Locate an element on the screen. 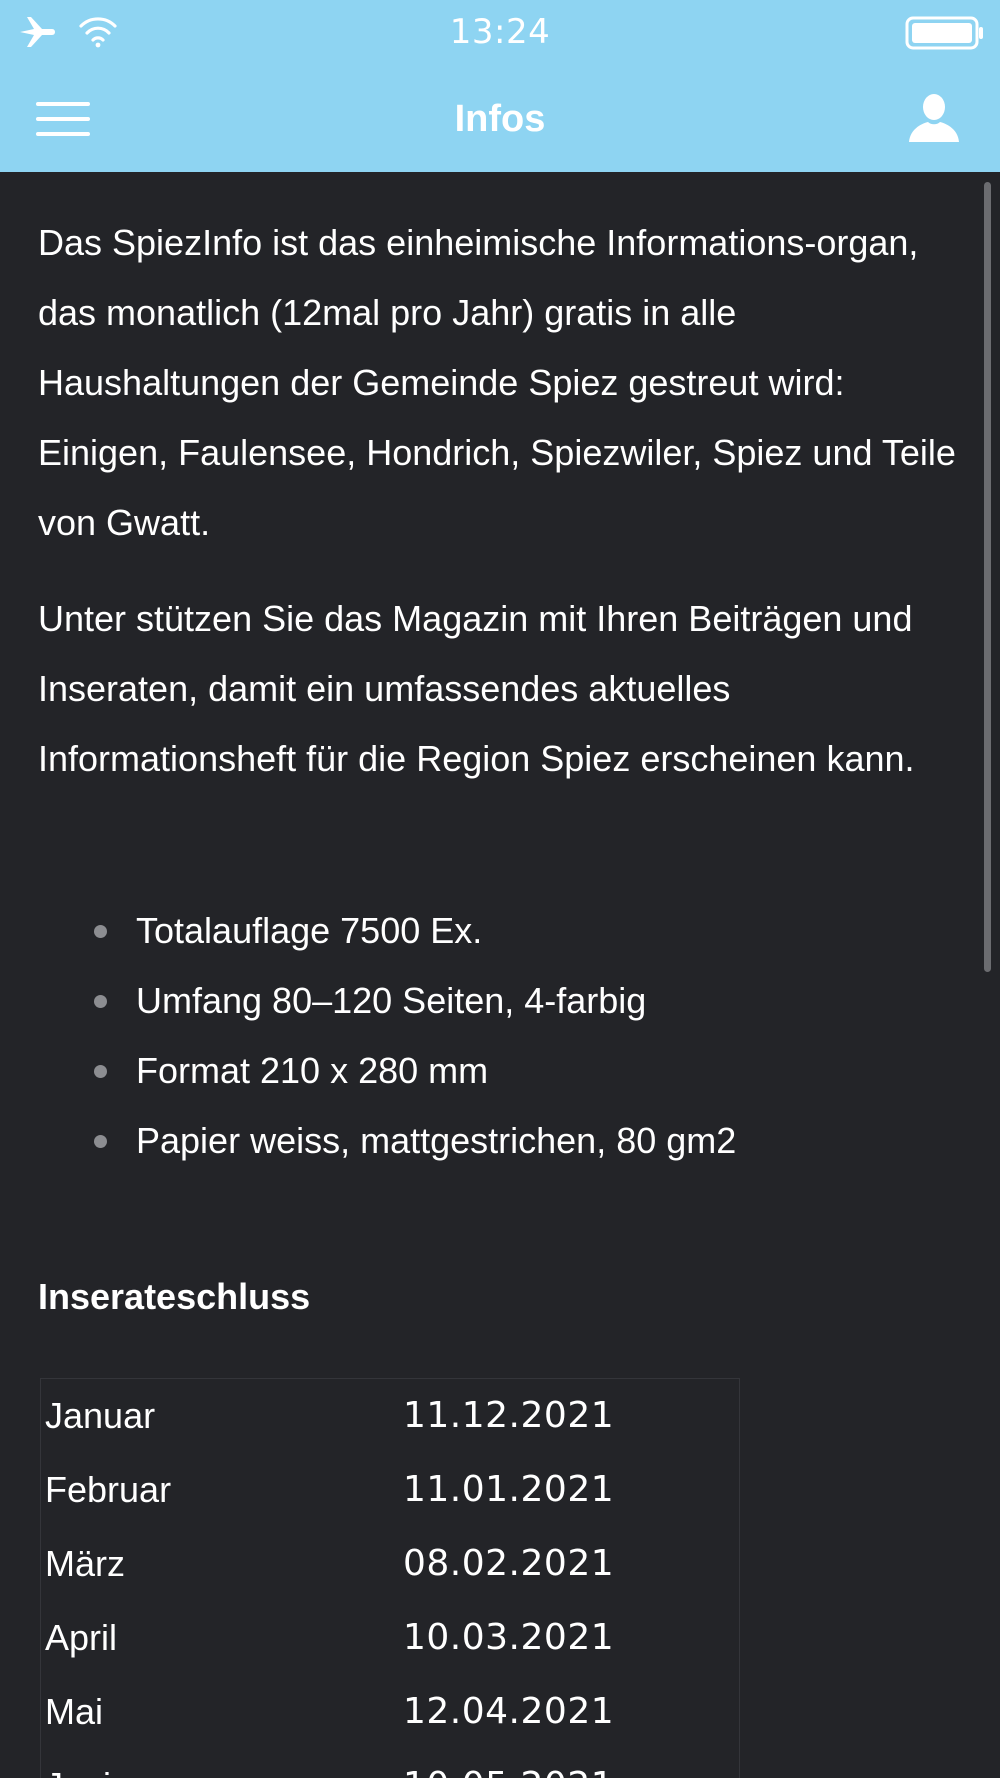 The image size is (1000, 1778). month-cell: Januar is located at coordinates (100, 1415).